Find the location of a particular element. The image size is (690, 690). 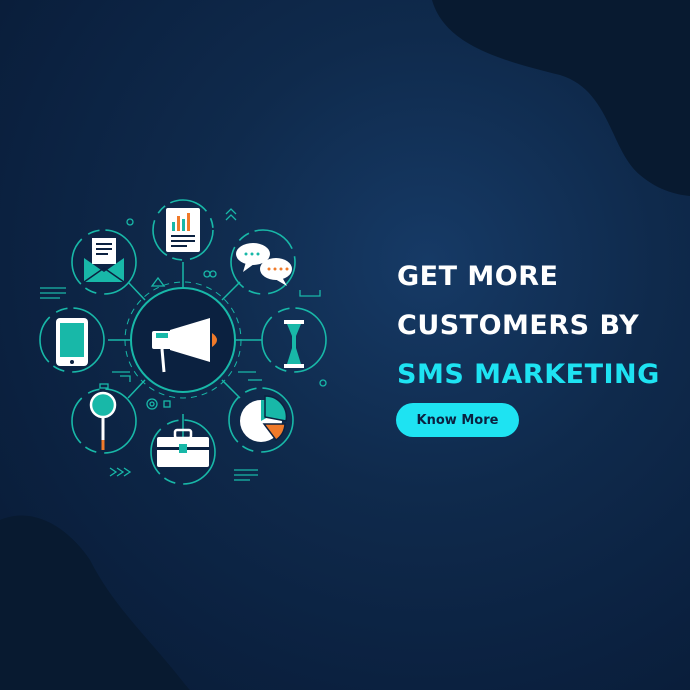

pie-chart-icon is located at coordinates (261, 420).